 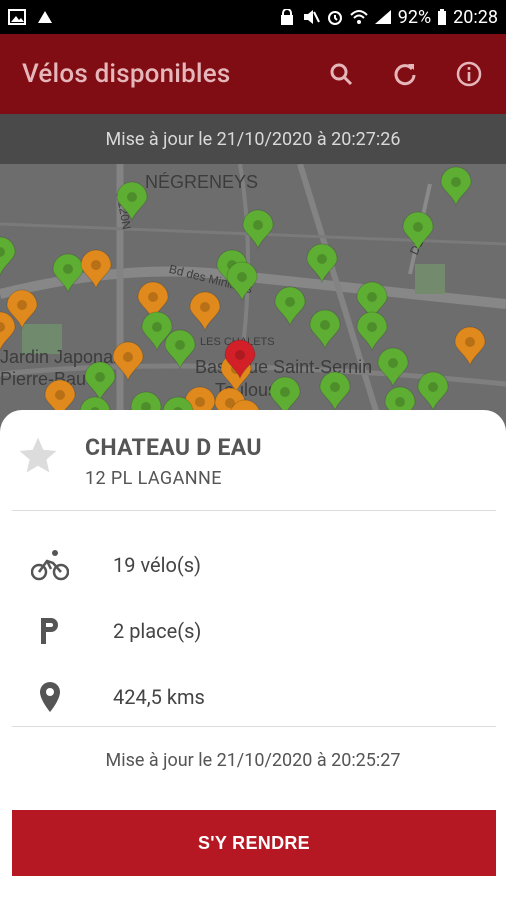 I want to click on info-icon, so click(x=469, y=74).